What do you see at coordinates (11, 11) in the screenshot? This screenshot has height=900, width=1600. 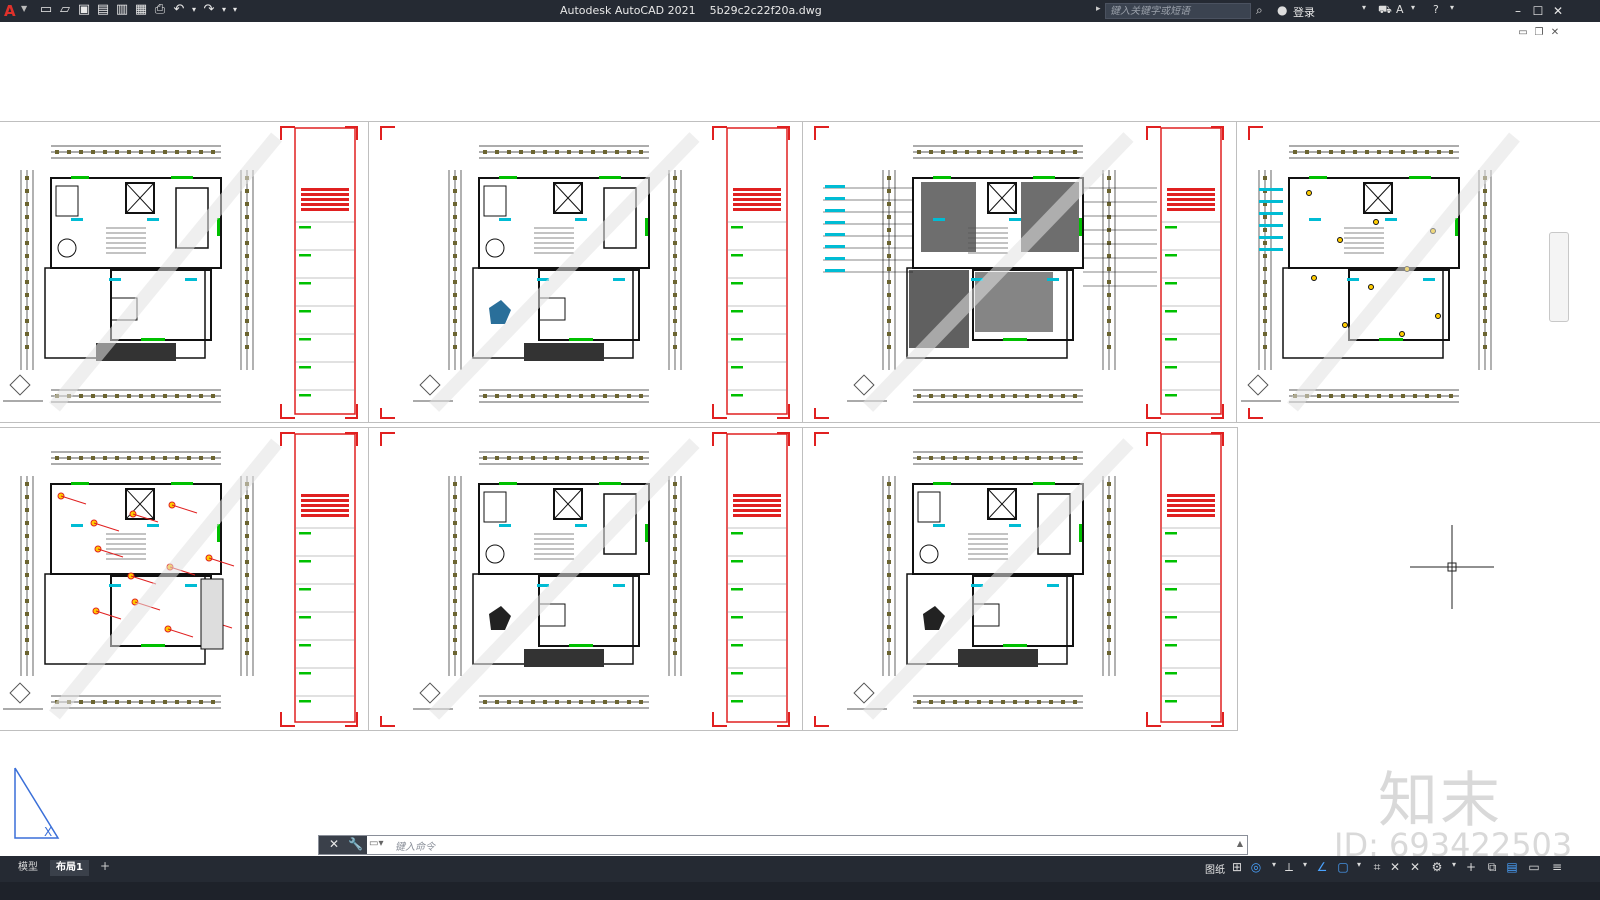 I see `autocad-logo-icon: A` at bounding box center [11, 11].